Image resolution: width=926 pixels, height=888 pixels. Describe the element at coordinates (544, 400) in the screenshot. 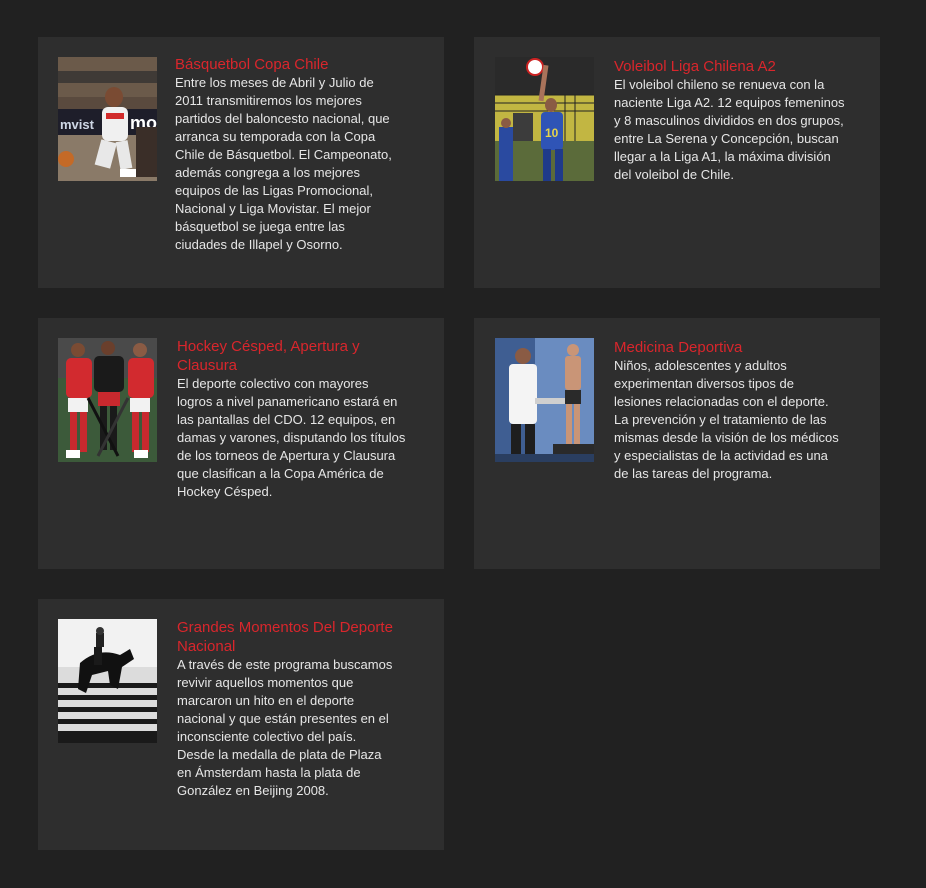

I see `sports-medicine-photo` at that location.